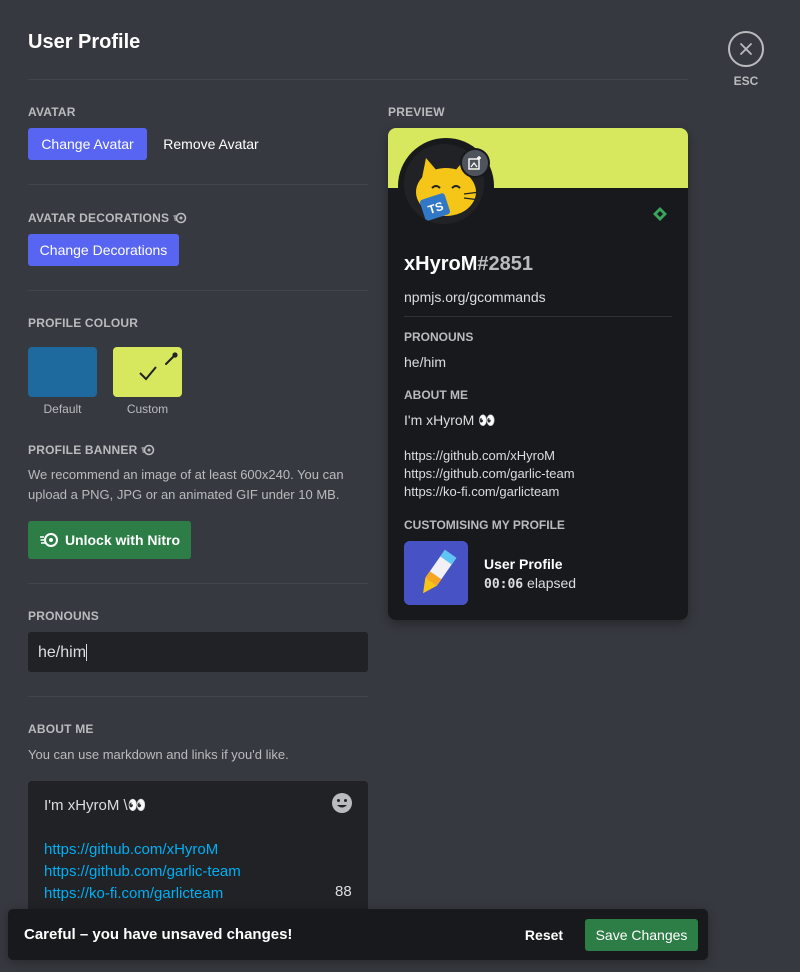 Image resolution: width=800 pixels, height=972 pixels. I want to click on activity-image, so click(436, 573).